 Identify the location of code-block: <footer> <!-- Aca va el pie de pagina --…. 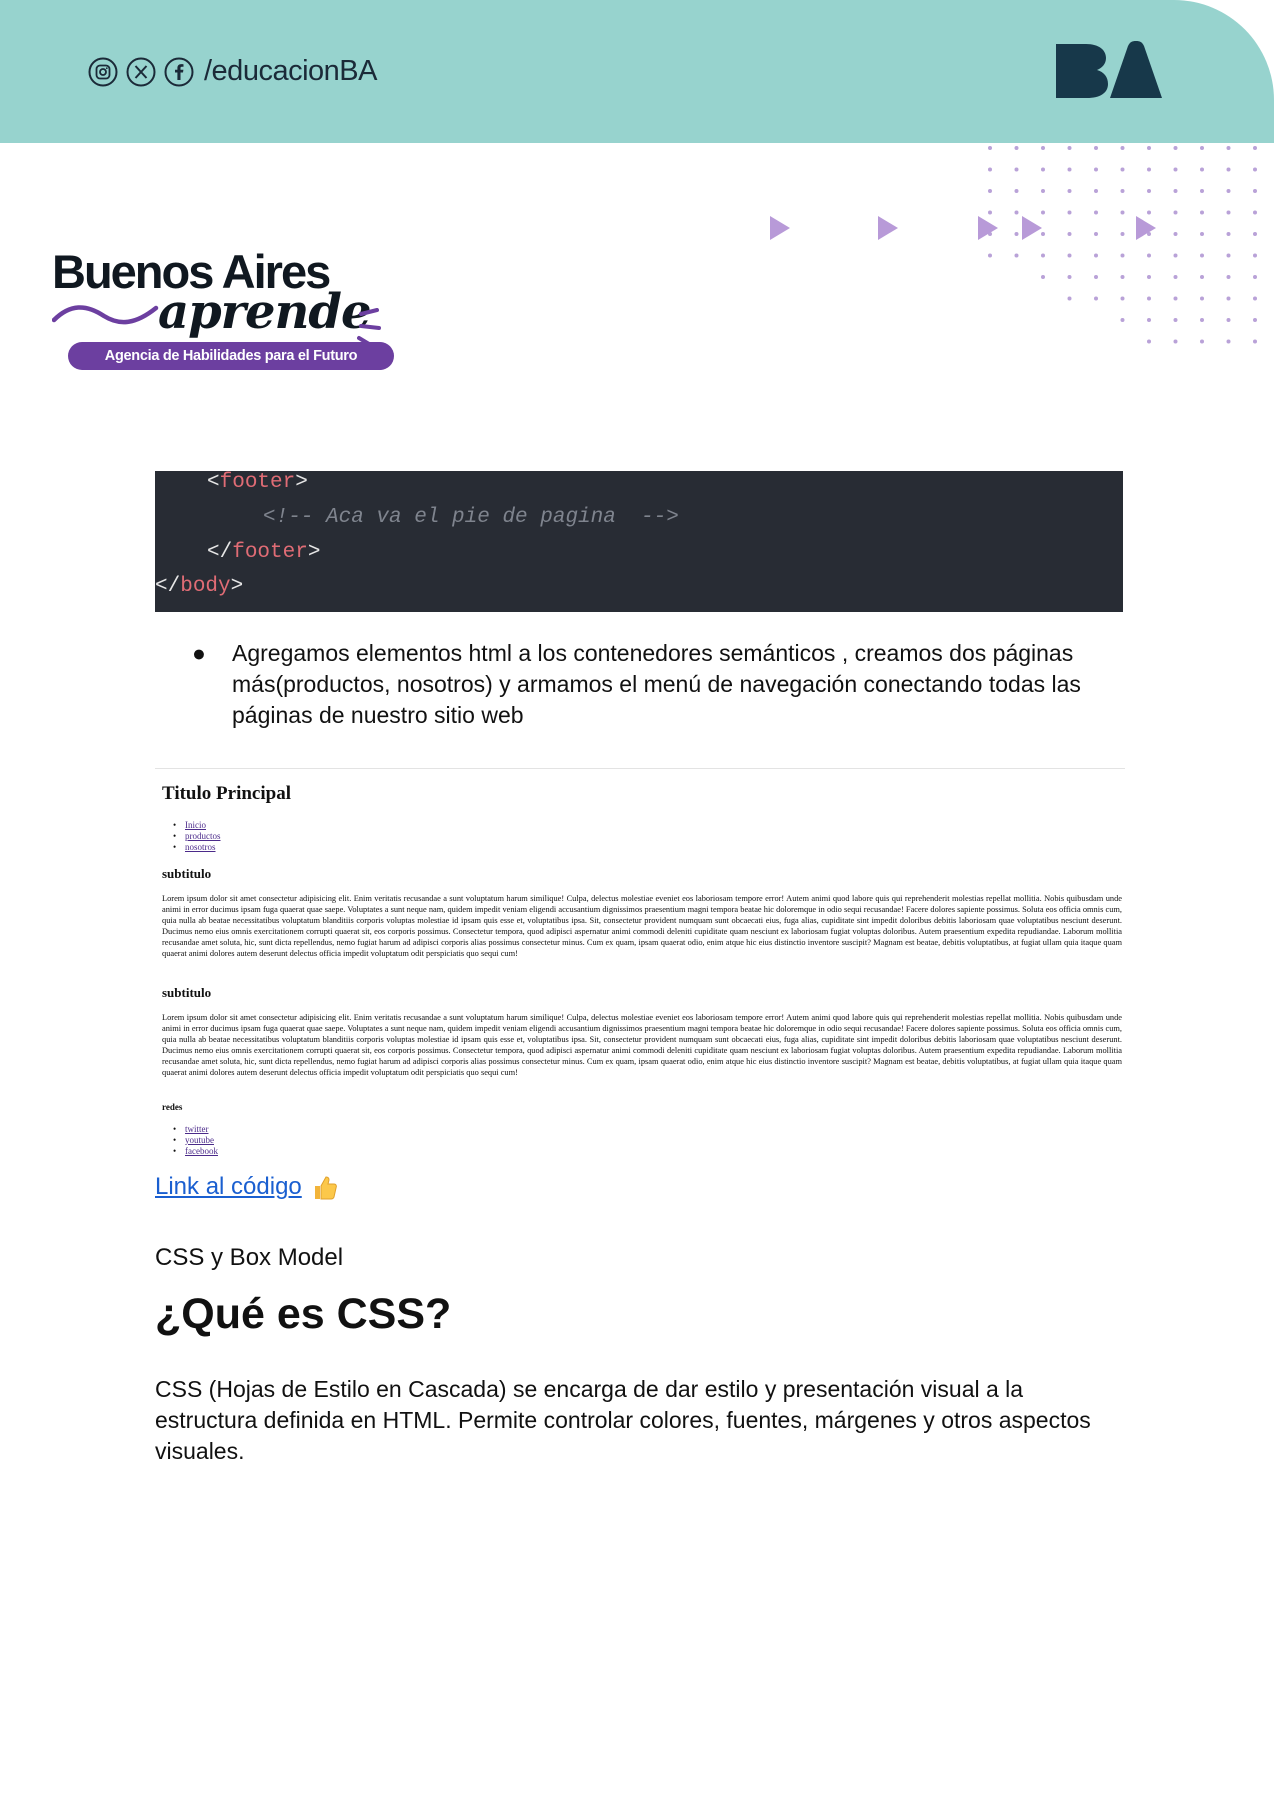
(639, 541).